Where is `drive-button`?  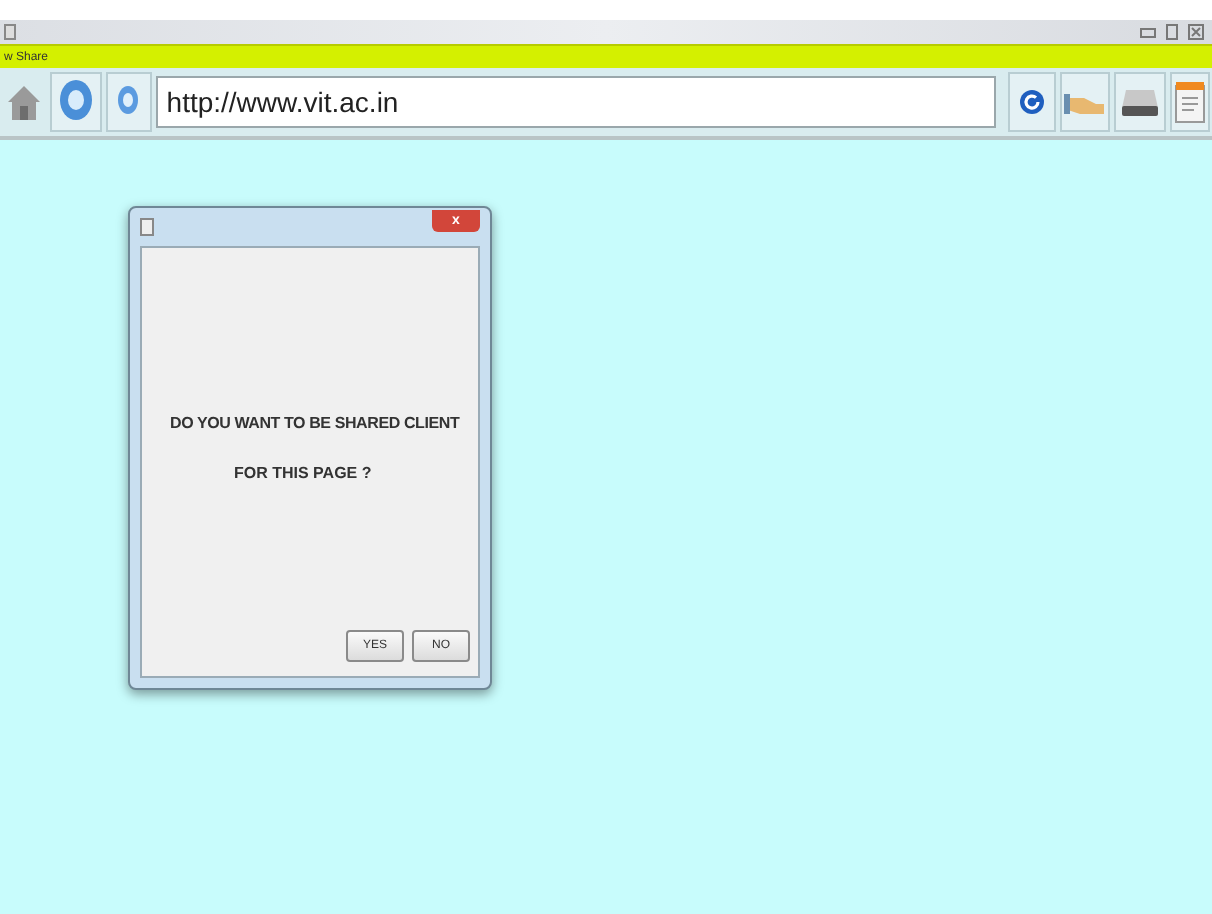
drive-button is located at coordinates (1140, 102).